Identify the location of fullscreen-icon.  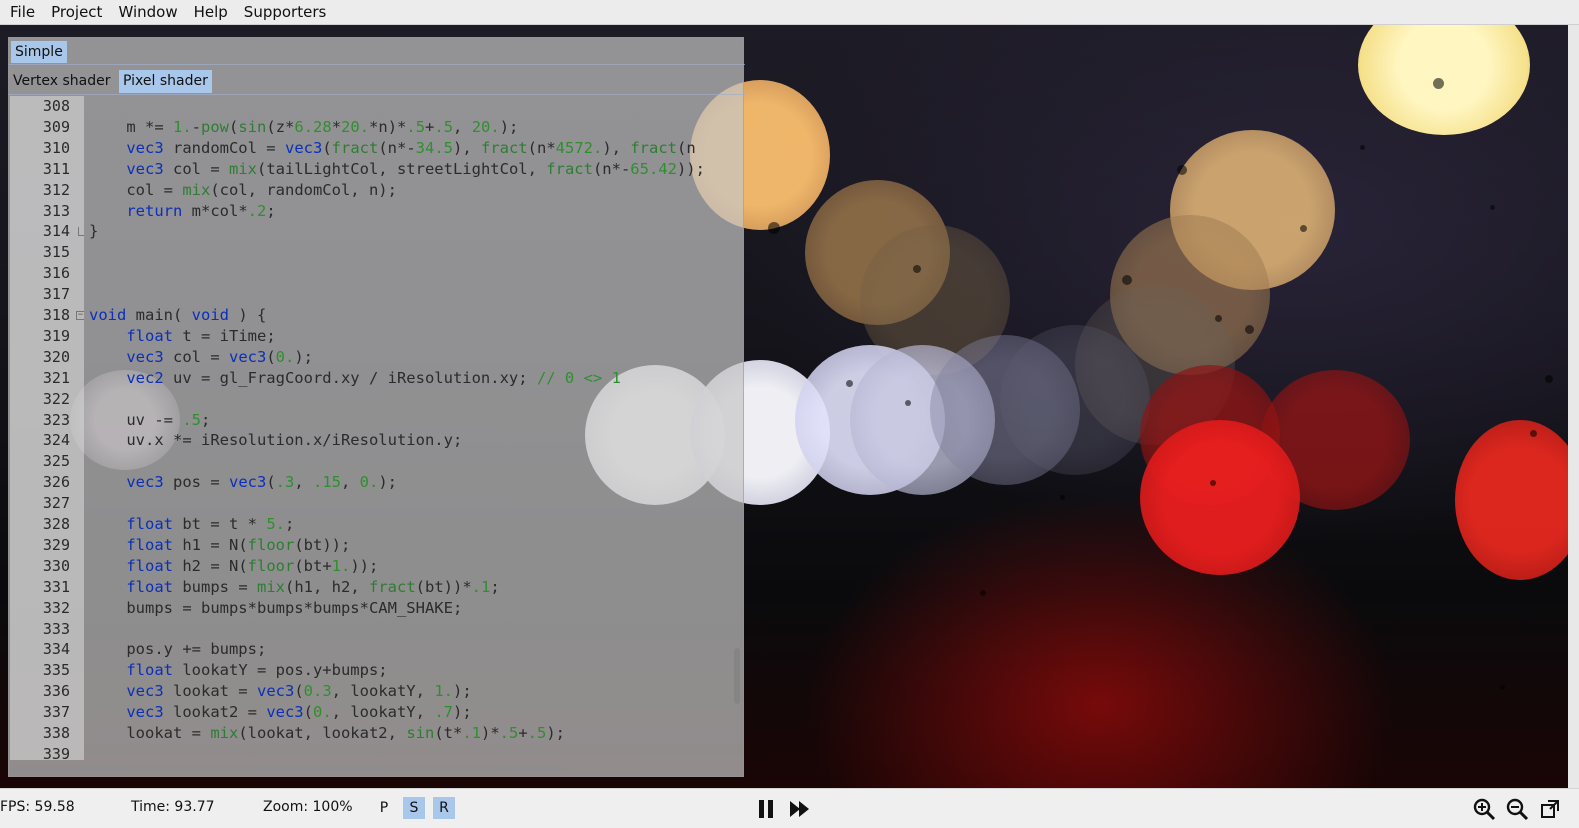
(1551, 809).